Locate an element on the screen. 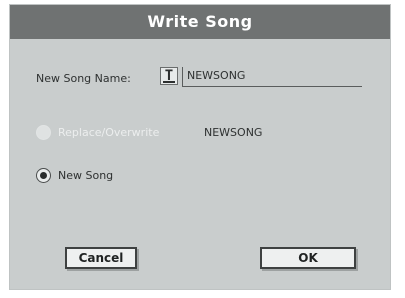 This screenshot has width=405, height=298. radio-selected-dot is located at coordinates (43, 175).